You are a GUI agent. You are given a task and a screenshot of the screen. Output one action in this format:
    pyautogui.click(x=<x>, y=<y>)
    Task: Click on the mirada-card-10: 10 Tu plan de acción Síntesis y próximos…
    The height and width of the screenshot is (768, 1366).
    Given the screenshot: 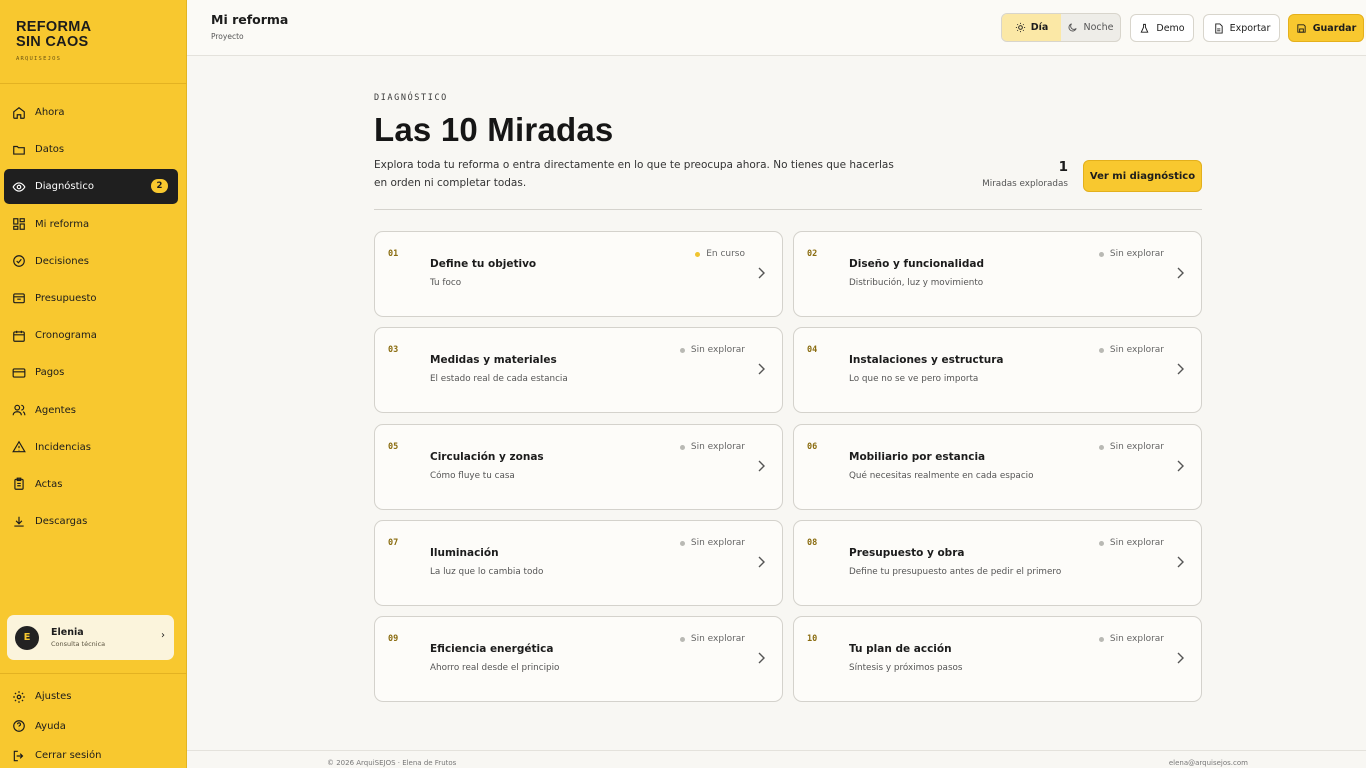 What is the action you would take?
    pyautogui.click(x=997, y=659)
    